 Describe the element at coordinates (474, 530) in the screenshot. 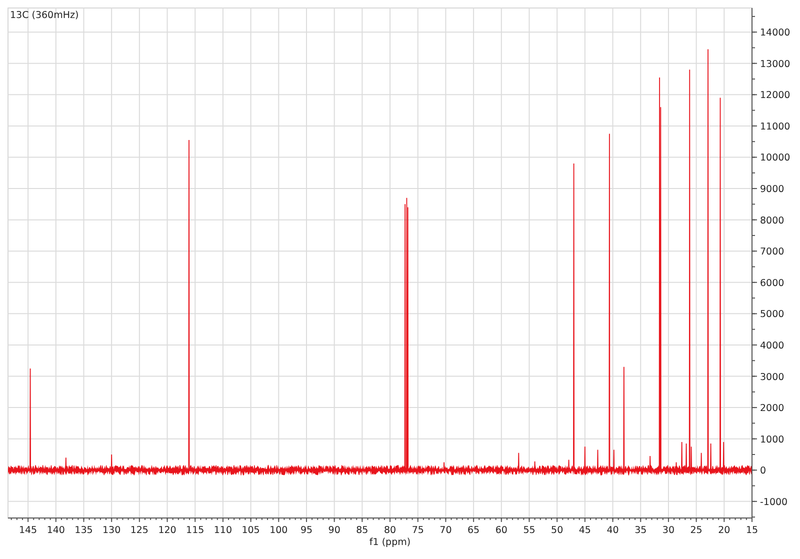

I see `x-tick-label: 65` at that location.